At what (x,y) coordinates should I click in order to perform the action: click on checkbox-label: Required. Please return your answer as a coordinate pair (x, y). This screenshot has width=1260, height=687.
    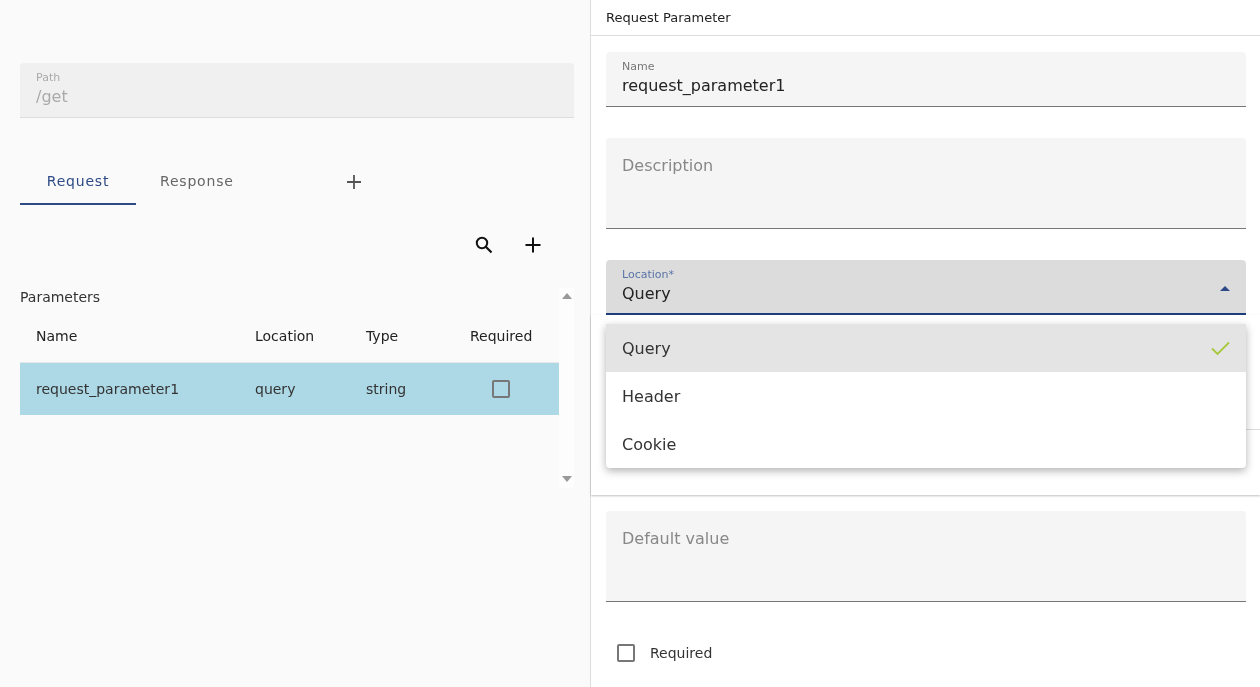
    Looking at the image, I should click on (681, 653).